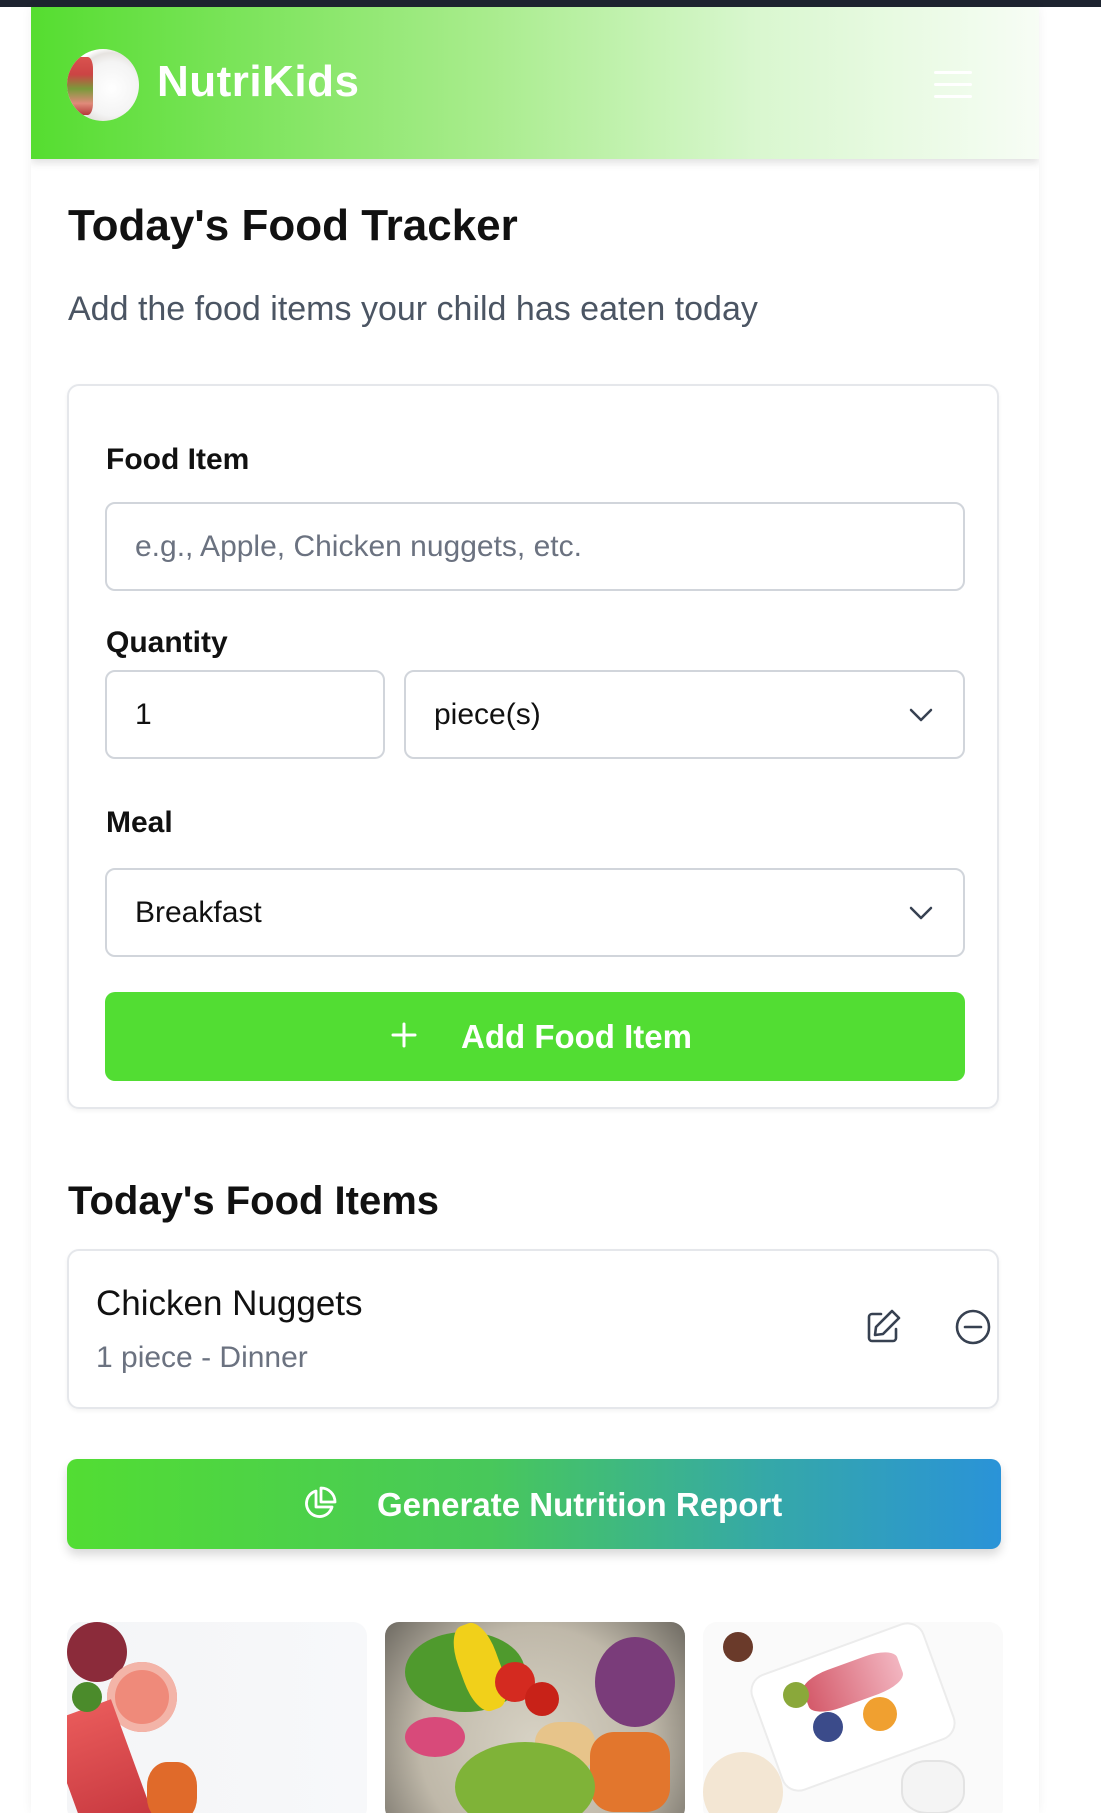 This screenshot has height=1813, width=1101. Describe the element at coordinates (535, 83) in the screenshot. I see `app-header: NutriKids` at that location.